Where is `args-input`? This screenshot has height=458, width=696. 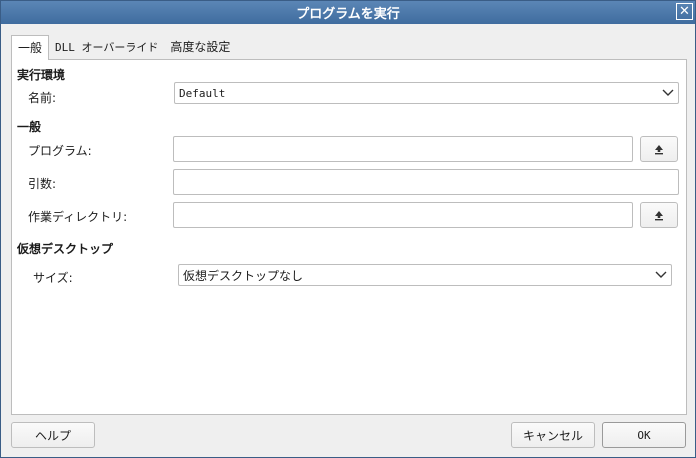 args-input is located at coordinates (426, 182).